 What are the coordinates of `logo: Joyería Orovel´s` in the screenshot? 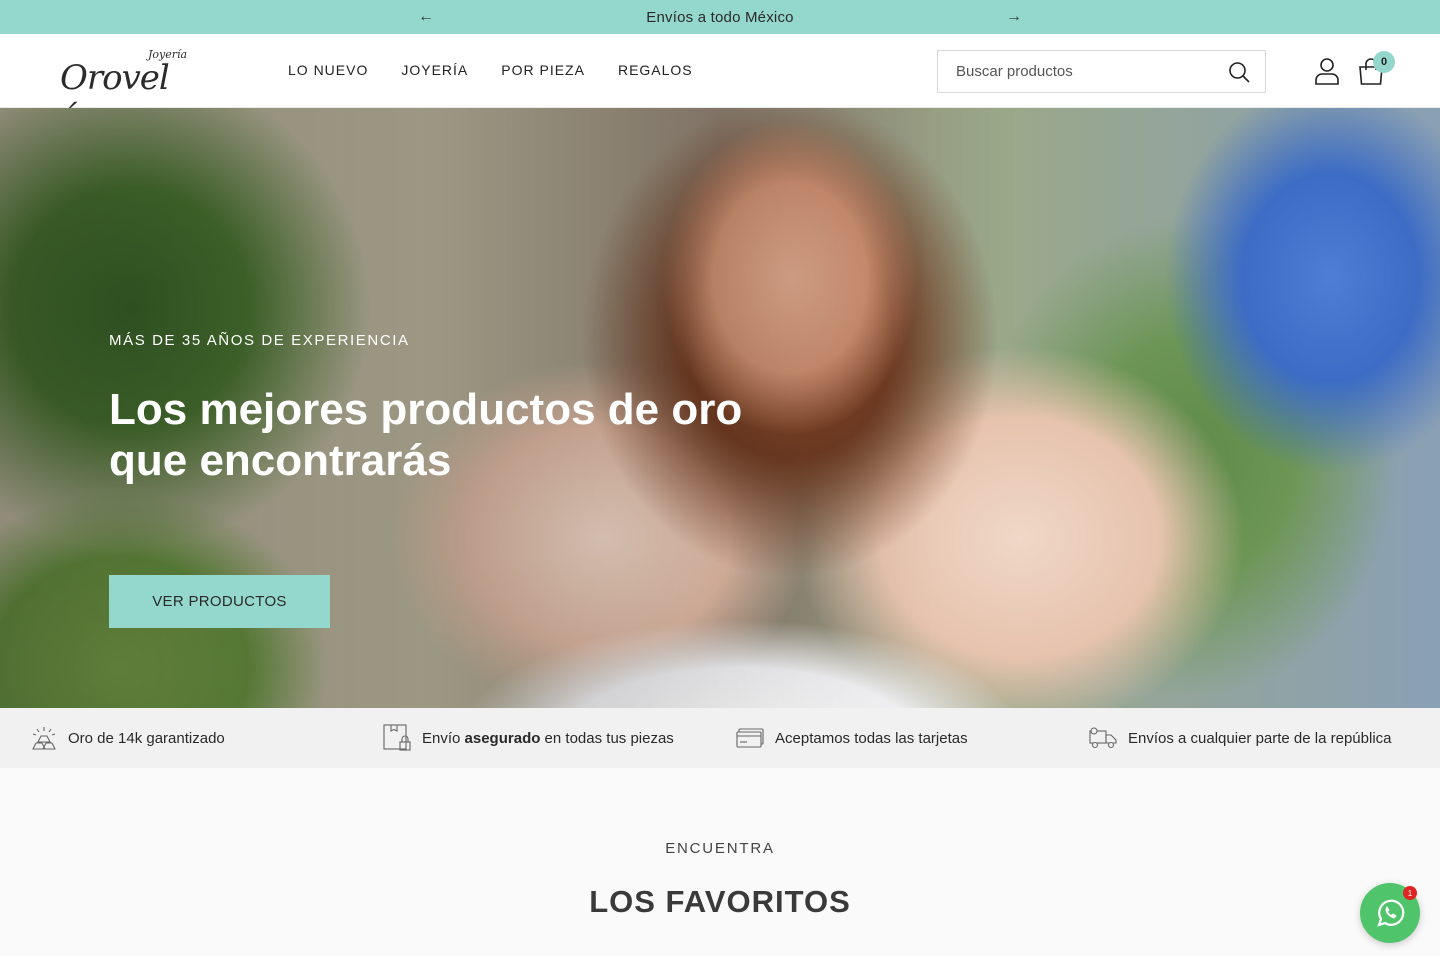 It's located at (125, 93).